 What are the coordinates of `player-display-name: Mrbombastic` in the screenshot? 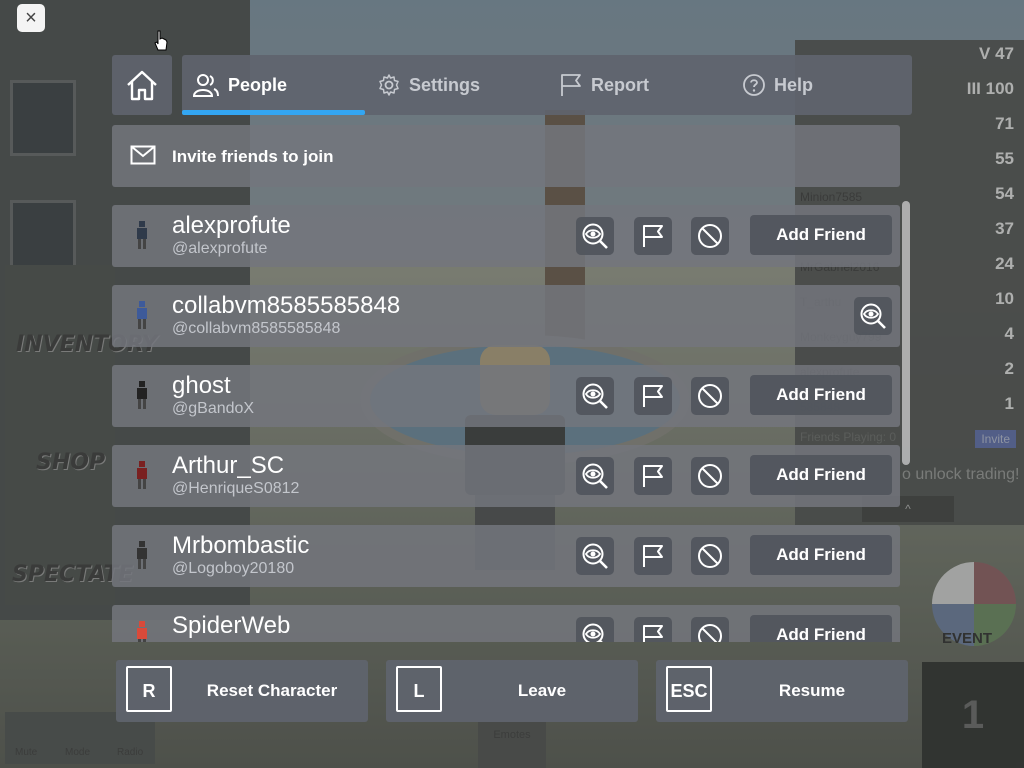 It's located at (241, 545).